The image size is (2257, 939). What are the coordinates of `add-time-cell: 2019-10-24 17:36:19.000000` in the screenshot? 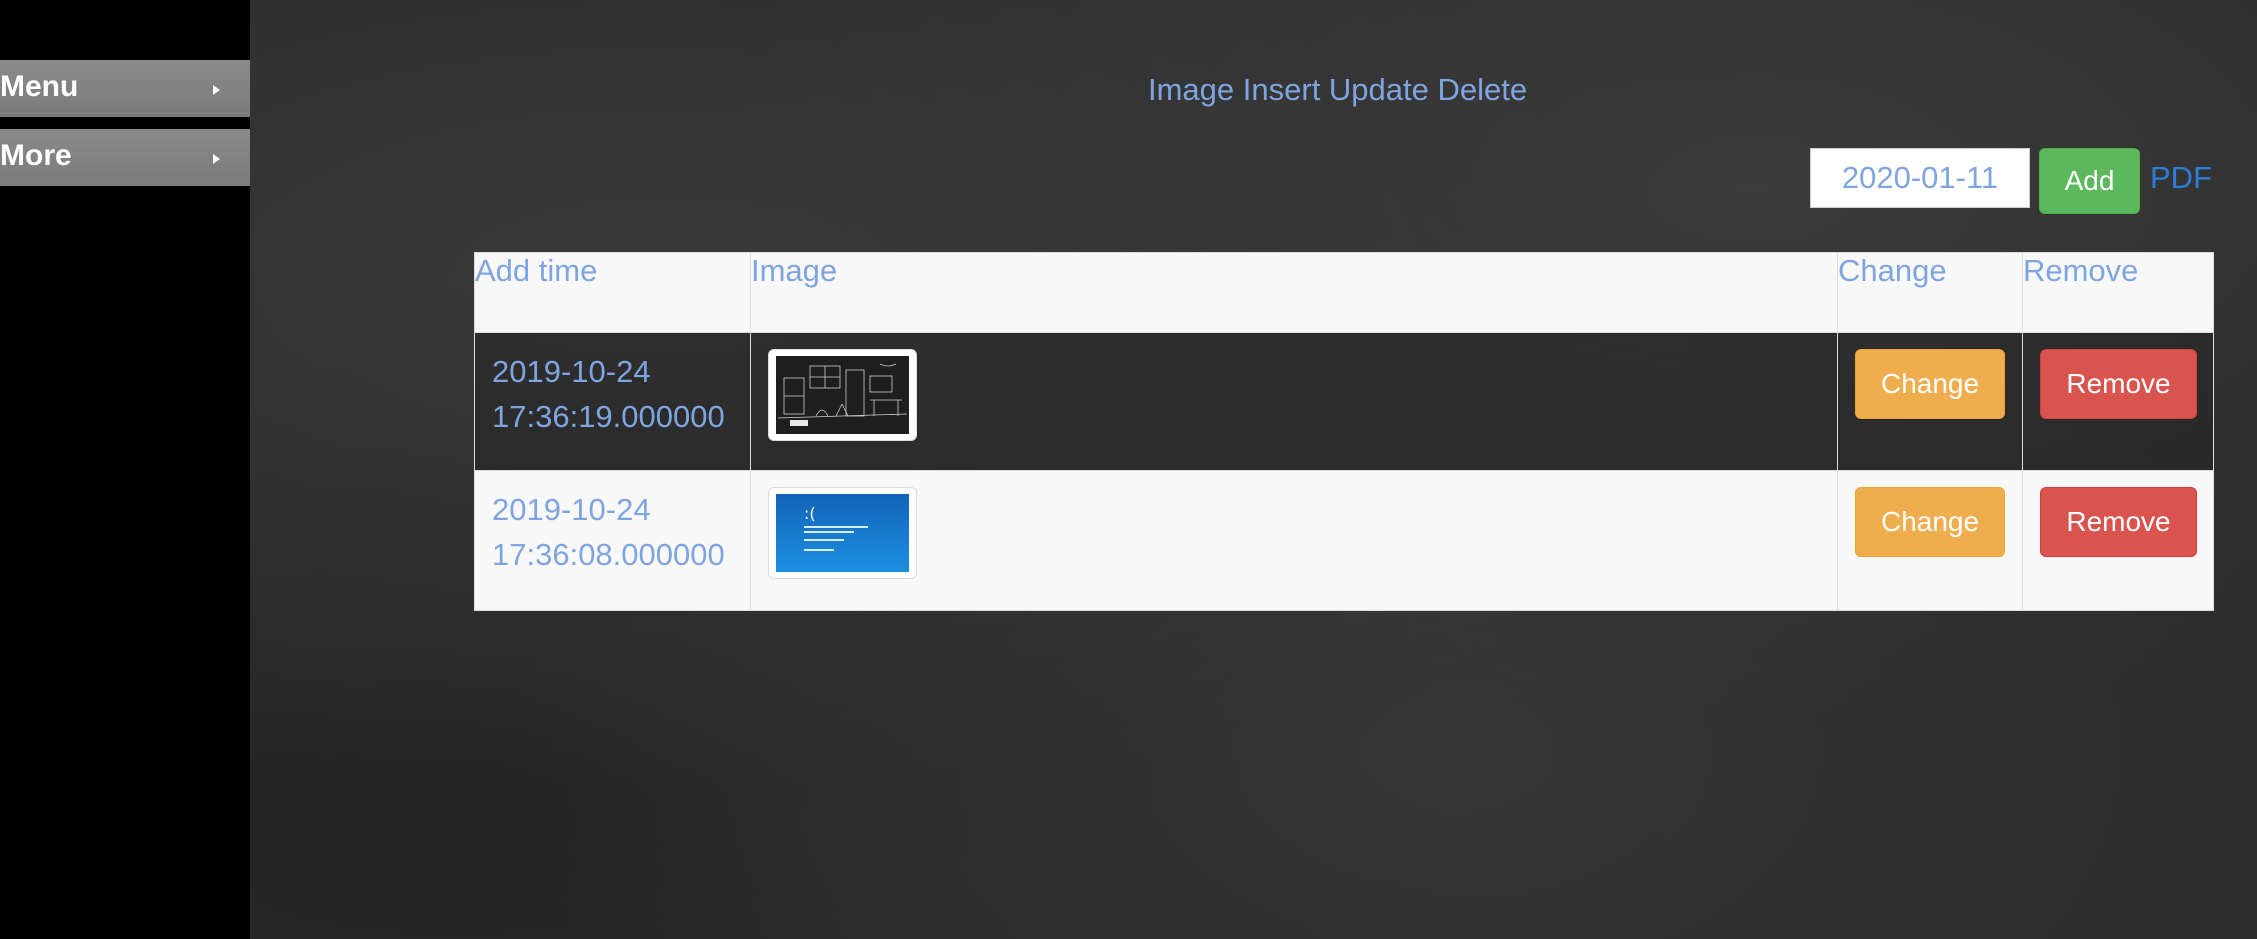 It's located at (612, 401).